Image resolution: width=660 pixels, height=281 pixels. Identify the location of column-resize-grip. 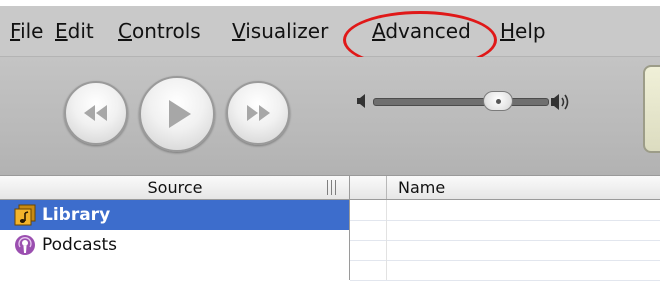
(332, 187).